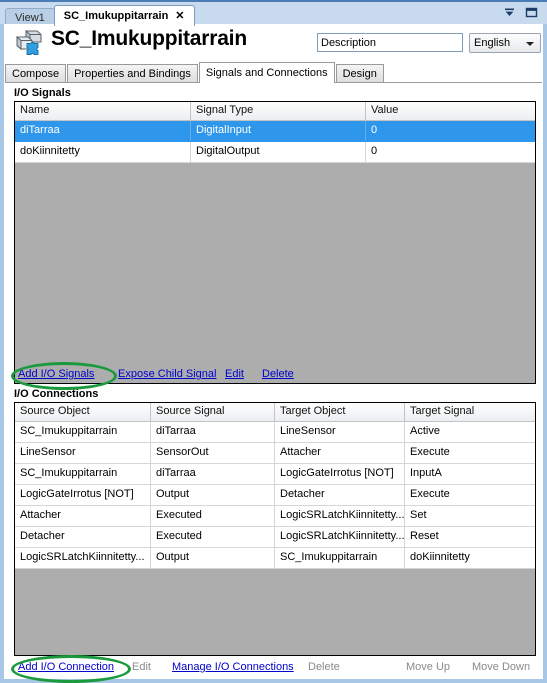  I want to click on cell-target-signal: doKiinnitetty, so click(440, 557).